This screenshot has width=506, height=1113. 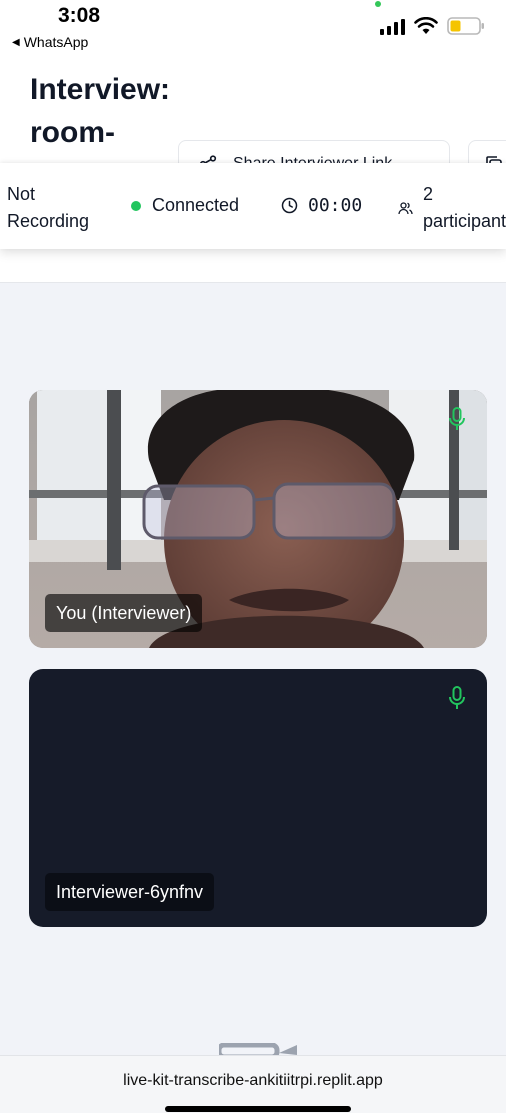 I want to click on participant-name-label: Interviewer-6ynfnv, so click(x=130, y=892).